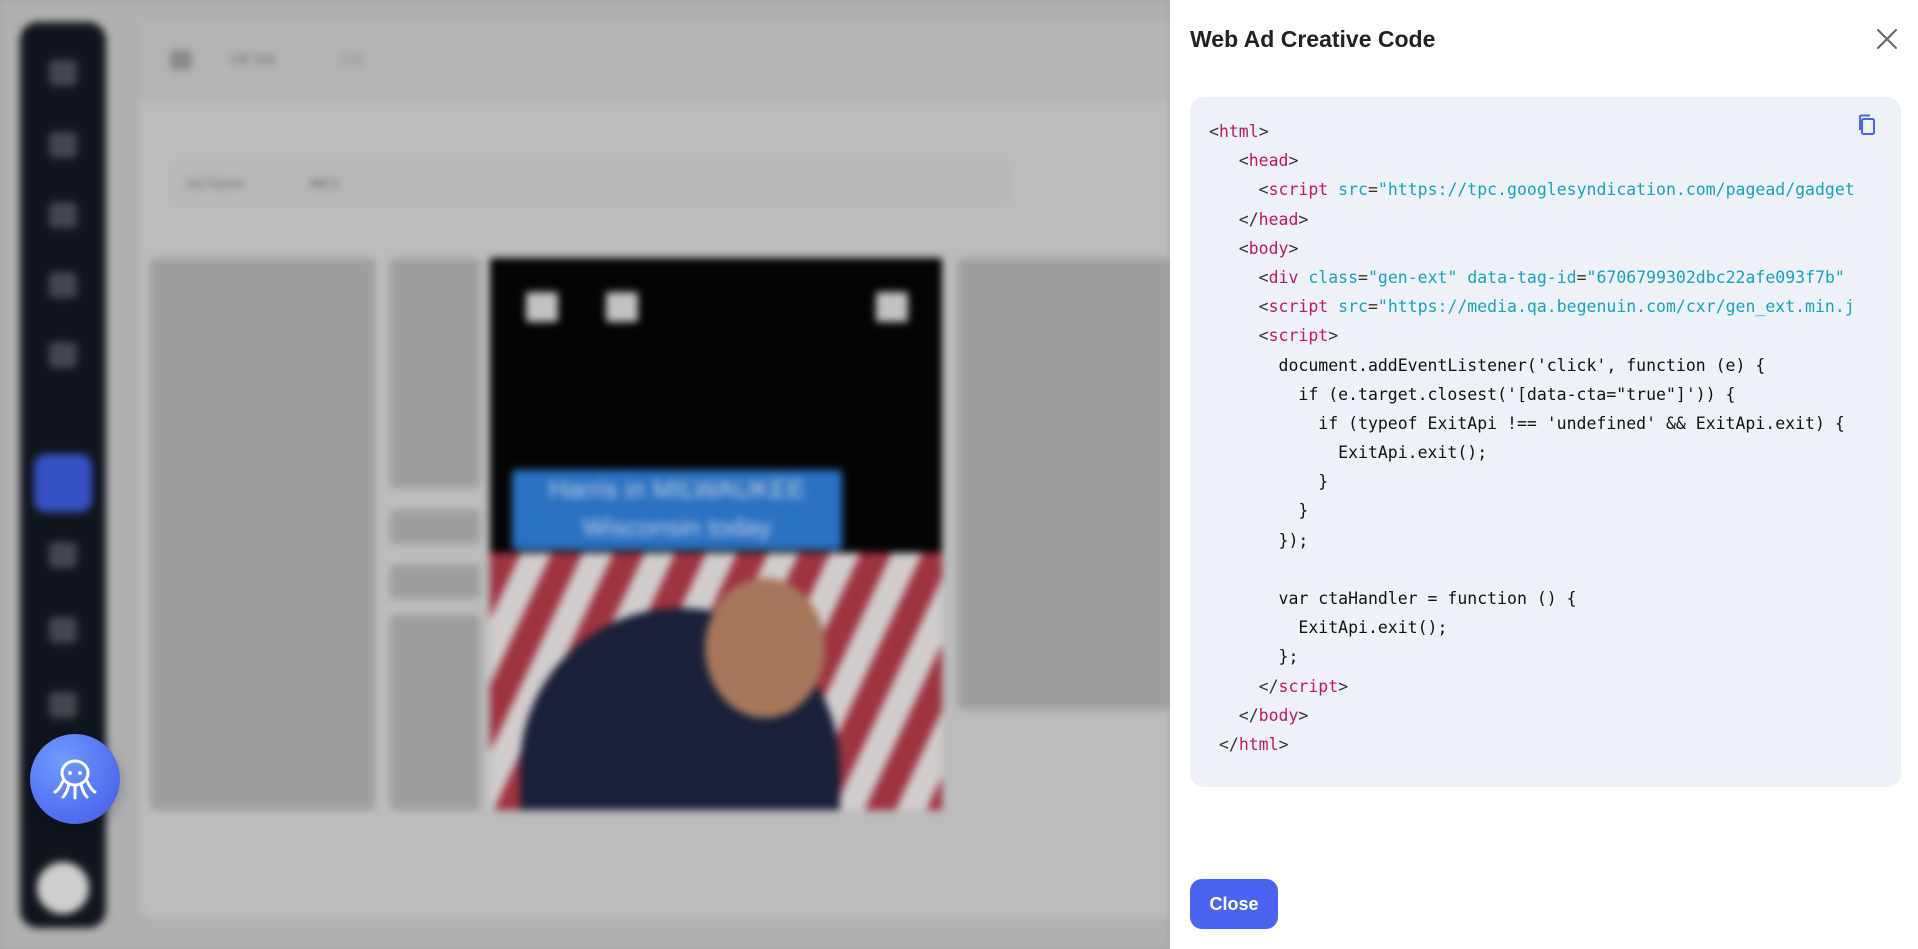  What do you see at coordinates (1887, 39) in the screenshot?
I see `close-icon` at bounding box center [1887, 39].